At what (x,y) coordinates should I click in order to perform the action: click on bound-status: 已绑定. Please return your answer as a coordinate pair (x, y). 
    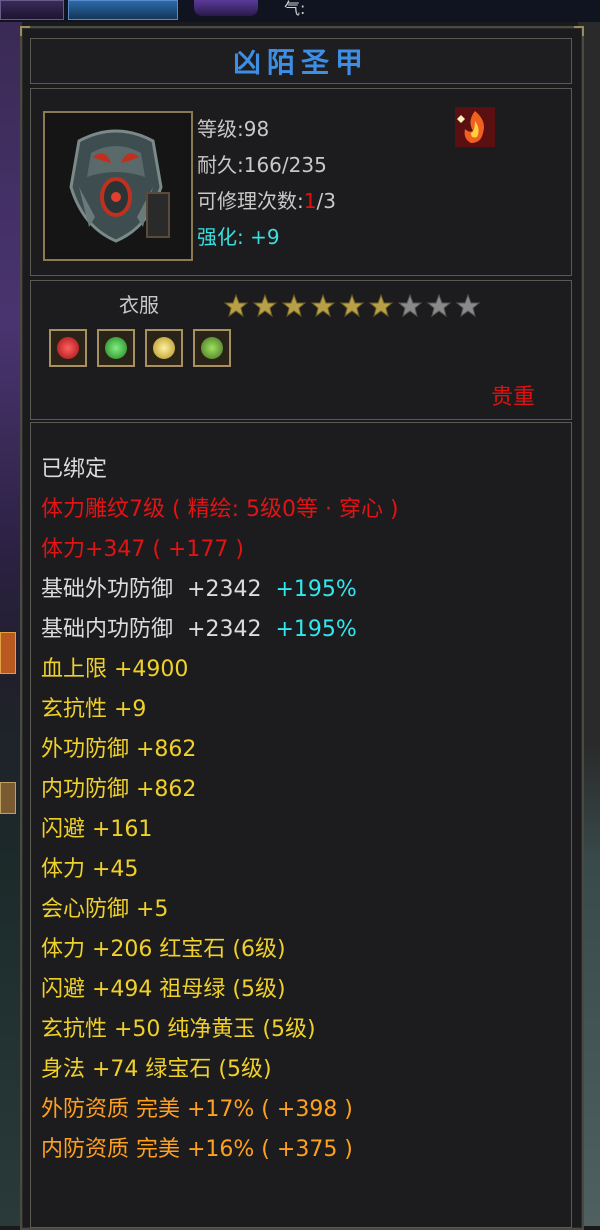
    Looking at the image, I should click on (74, 469).